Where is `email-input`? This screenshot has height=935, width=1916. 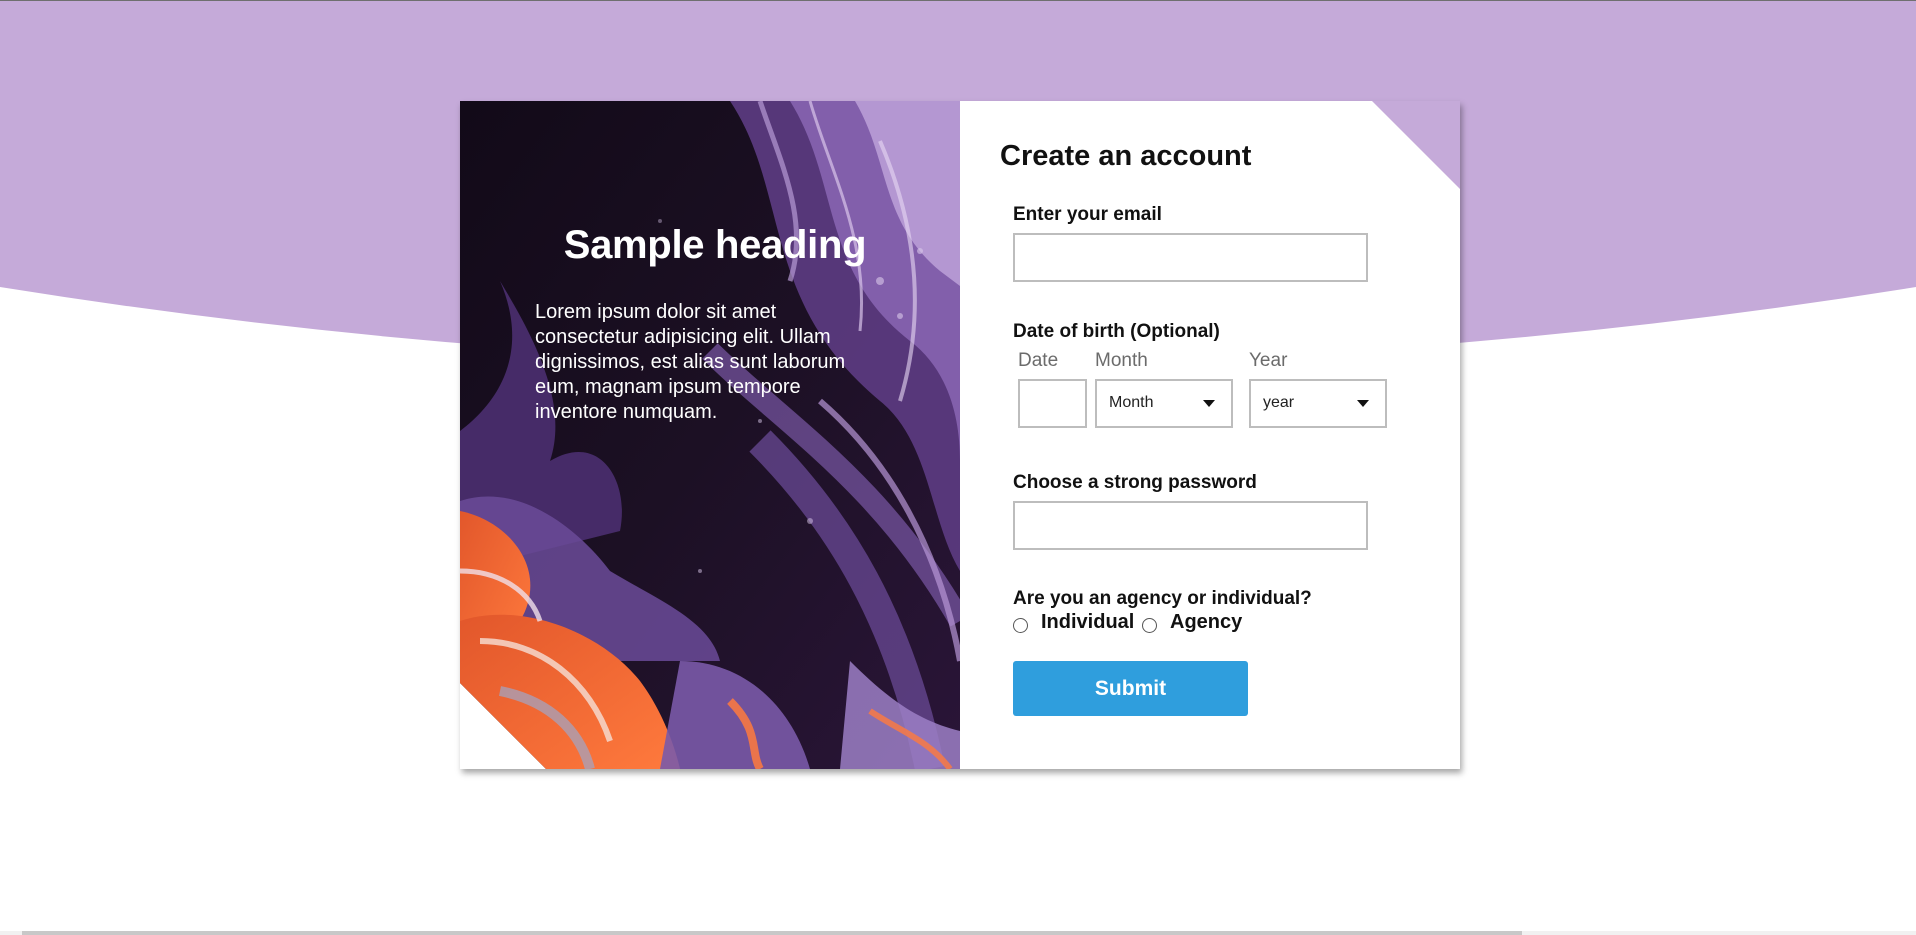
email-input is located at coordinates (1190, 257).